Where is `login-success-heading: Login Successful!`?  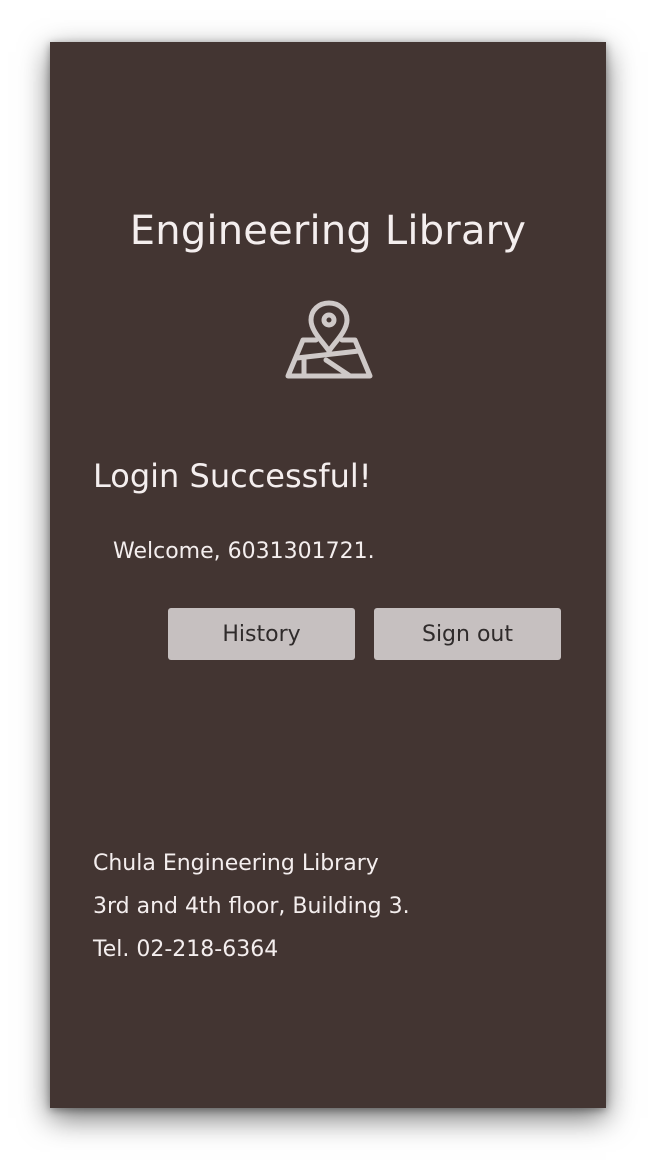
login-success-heading: Login Successful! is located at coordinates (232, 476).